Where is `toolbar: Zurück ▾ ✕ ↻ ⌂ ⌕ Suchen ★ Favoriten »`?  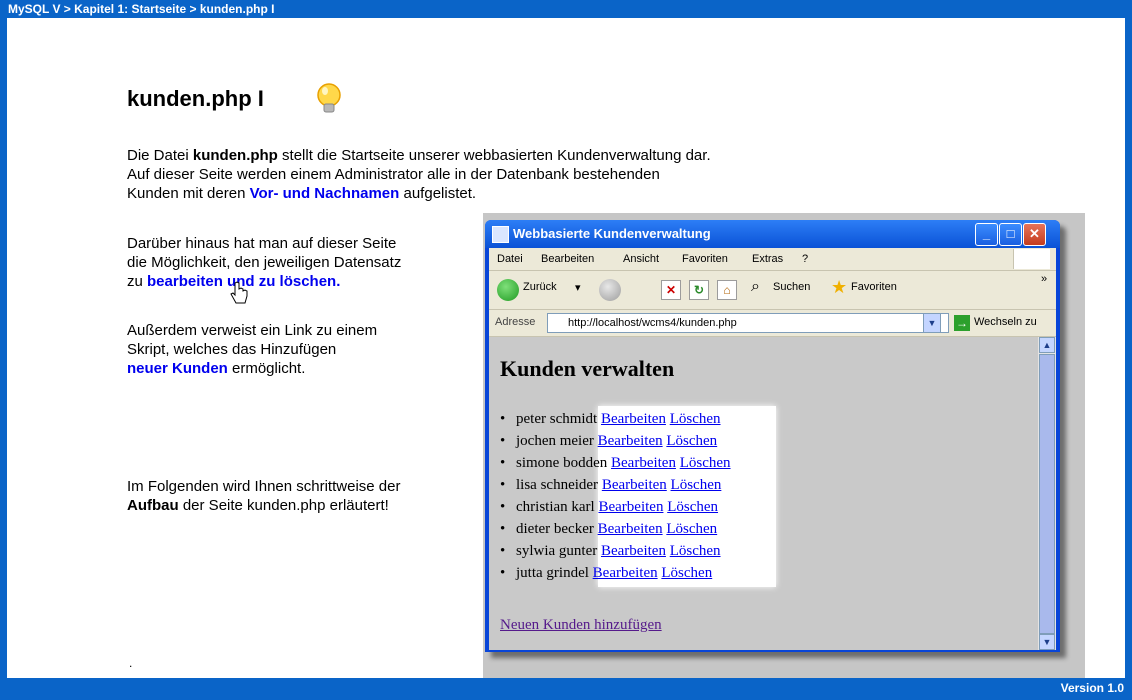 toolbar: Zurück ▾ ✕ ↻ ⌂ ⌕ Suchen ★ Favoriten » is located at coordinates (772, 290).